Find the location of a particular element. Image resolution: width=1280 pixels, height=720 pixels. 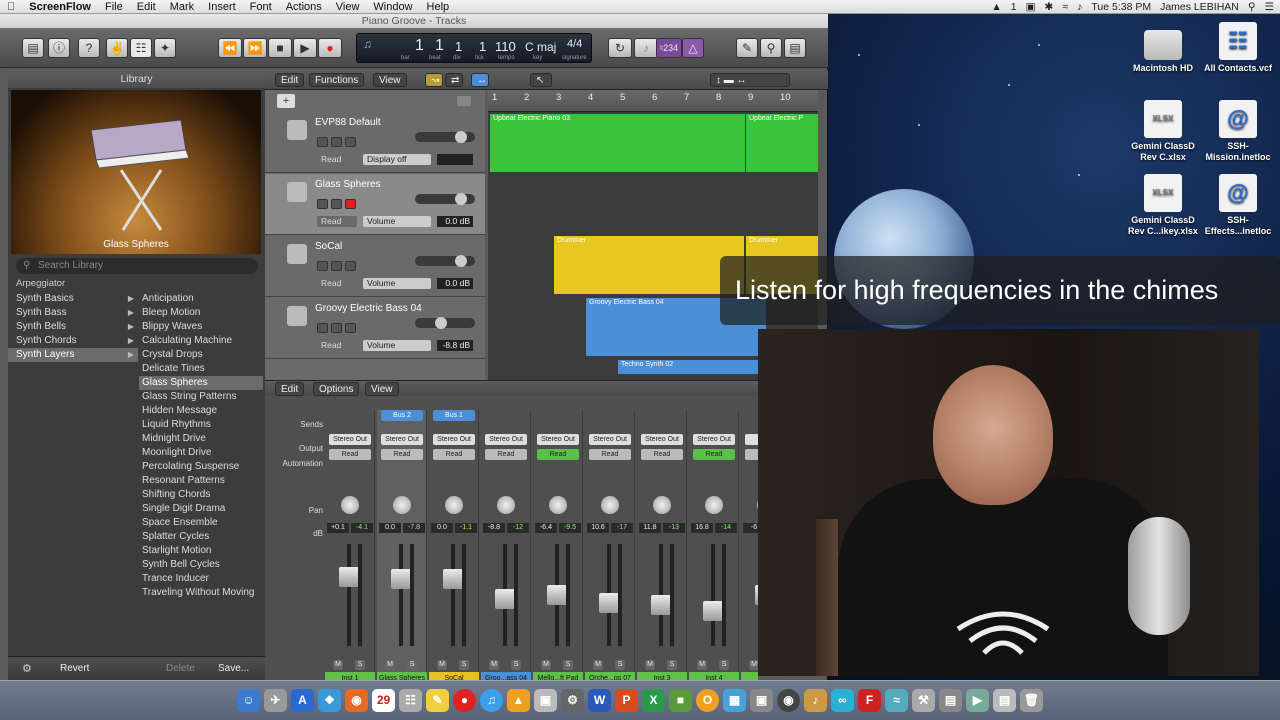

mixer-button: ☷ is located at coordinates (141, 48).